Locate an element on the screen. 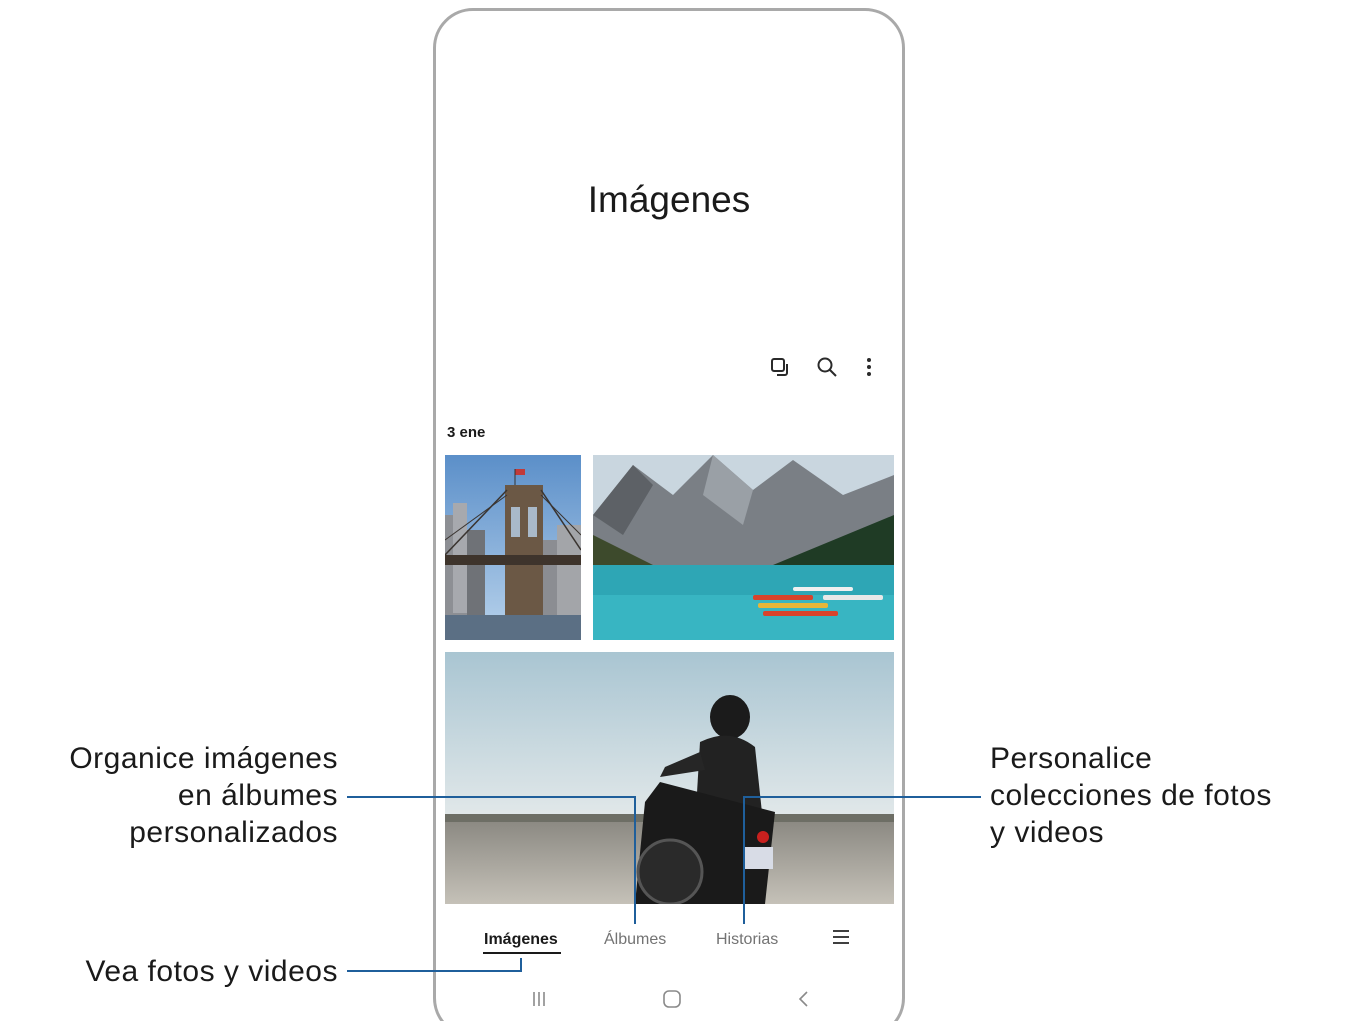 The height and width of the screenshot is (1021, 1345). stories-leader-drop is located at coordinates (744, 860).